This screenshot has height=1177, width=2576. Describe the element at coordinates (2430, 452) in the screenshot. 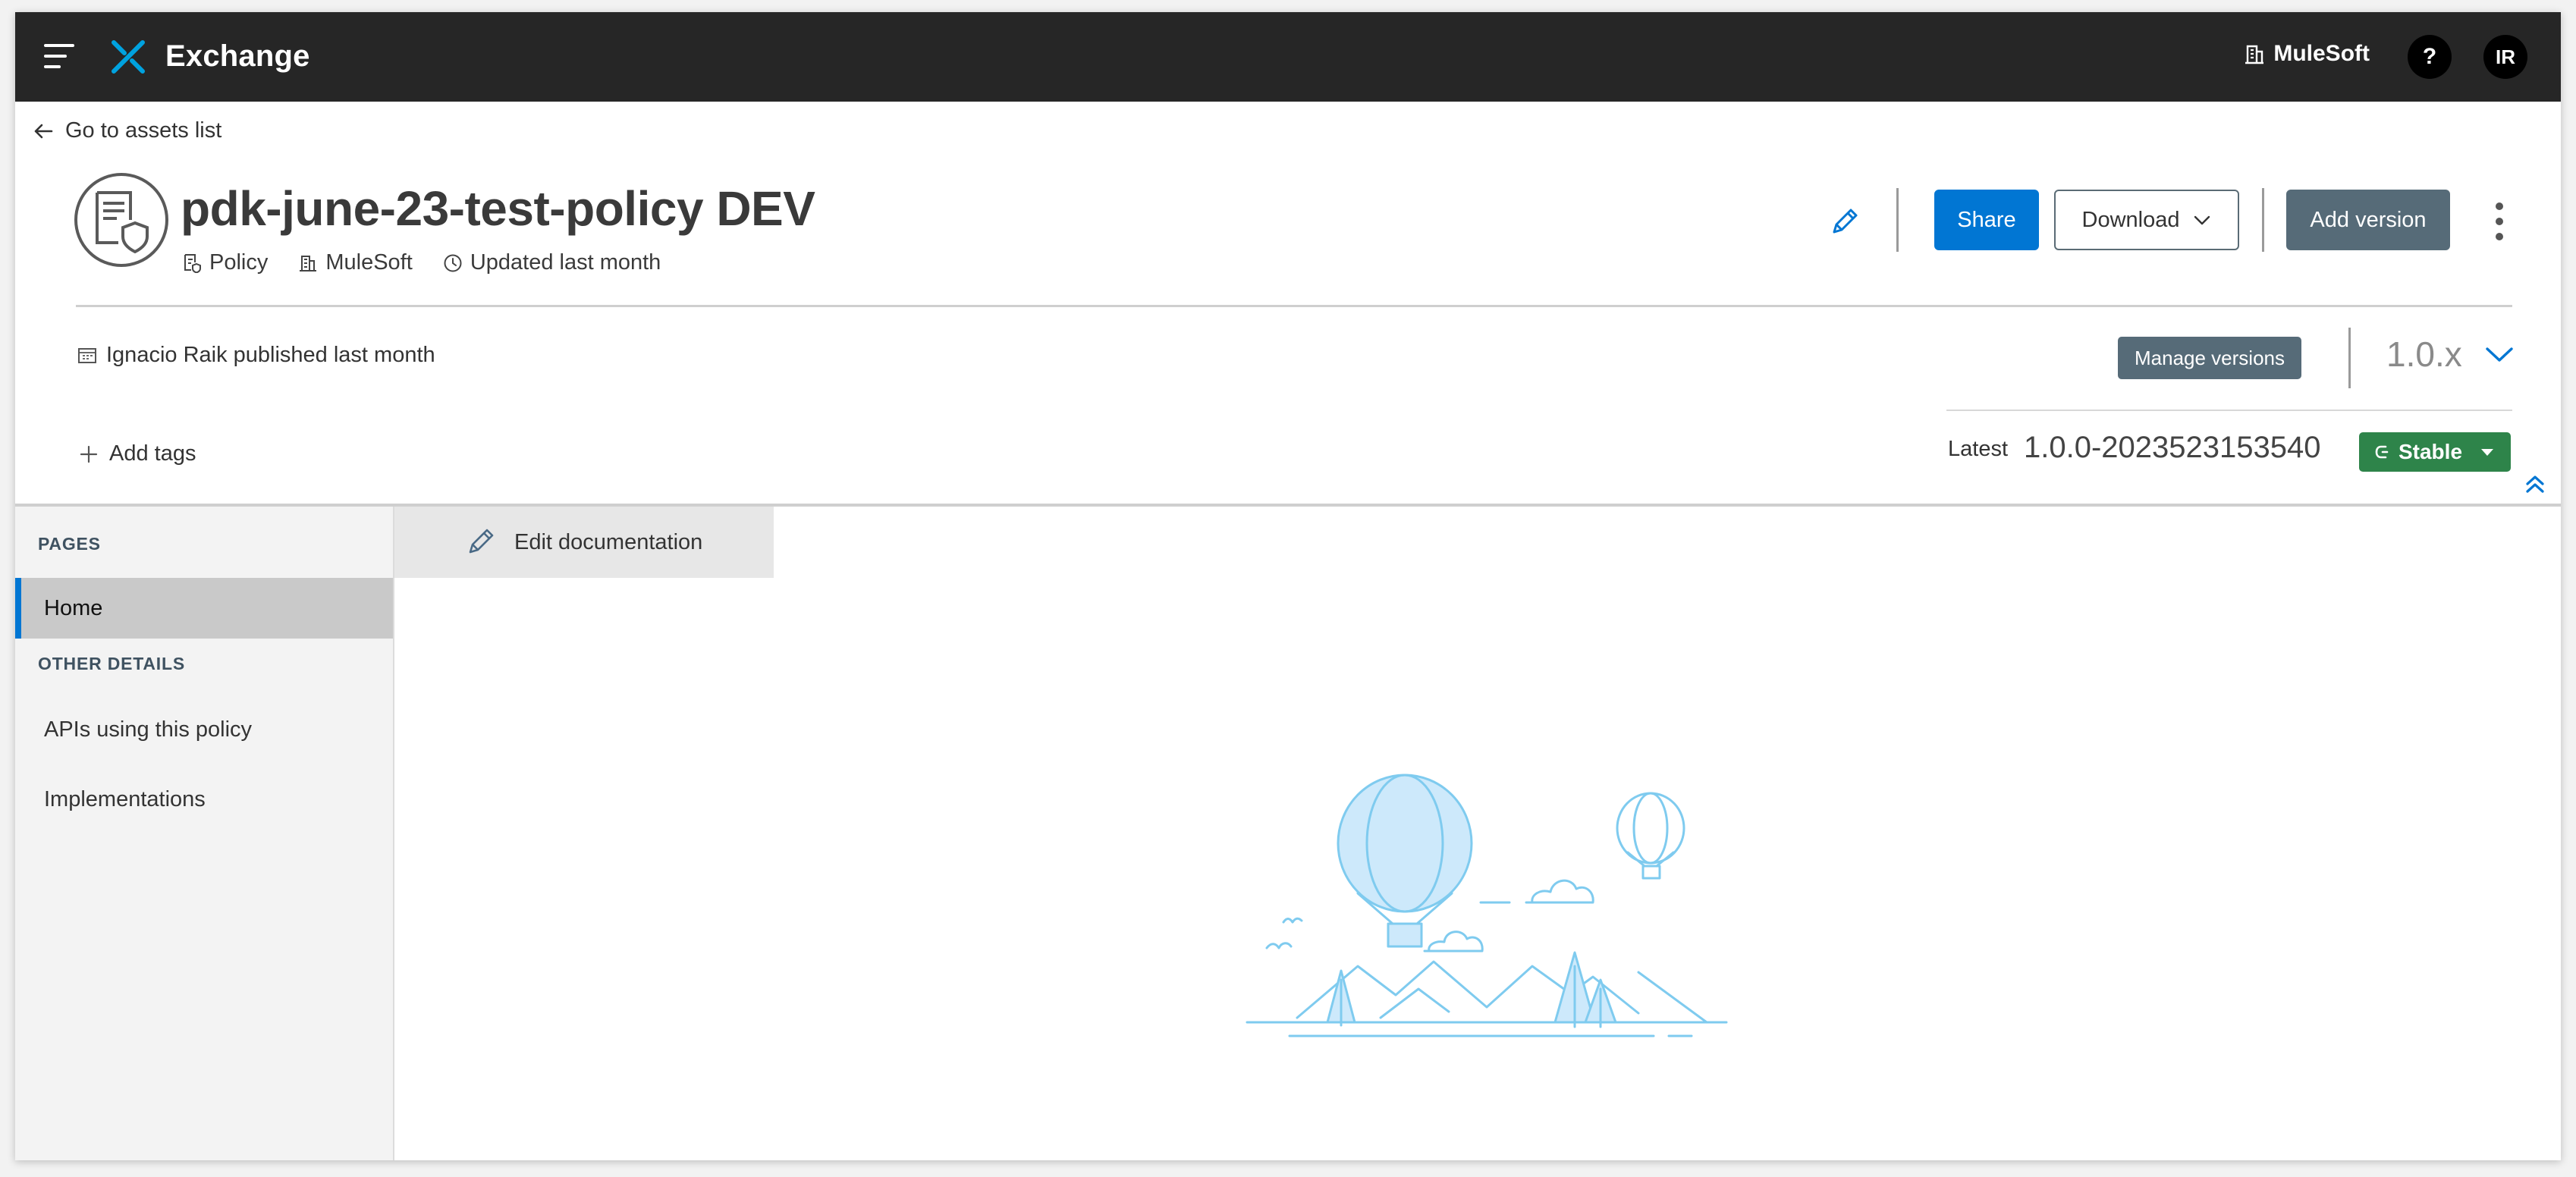

I see `stable-badge-label: Stable` at that location.